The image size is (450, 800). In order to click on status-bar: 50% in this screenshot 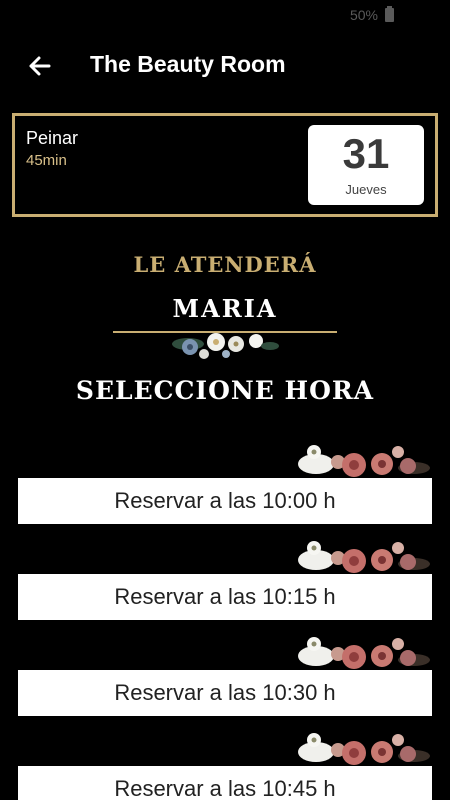, I will do `click(225, 15)`.